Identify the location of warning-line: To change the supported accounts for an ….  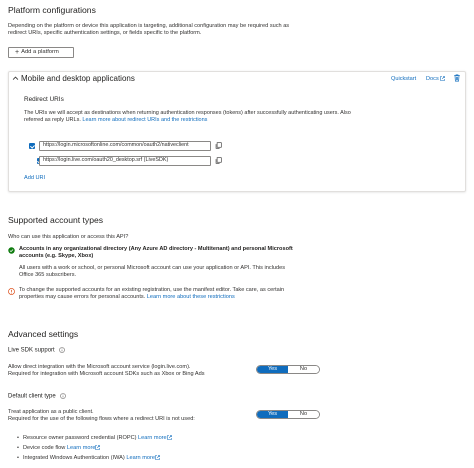
(152, 290).